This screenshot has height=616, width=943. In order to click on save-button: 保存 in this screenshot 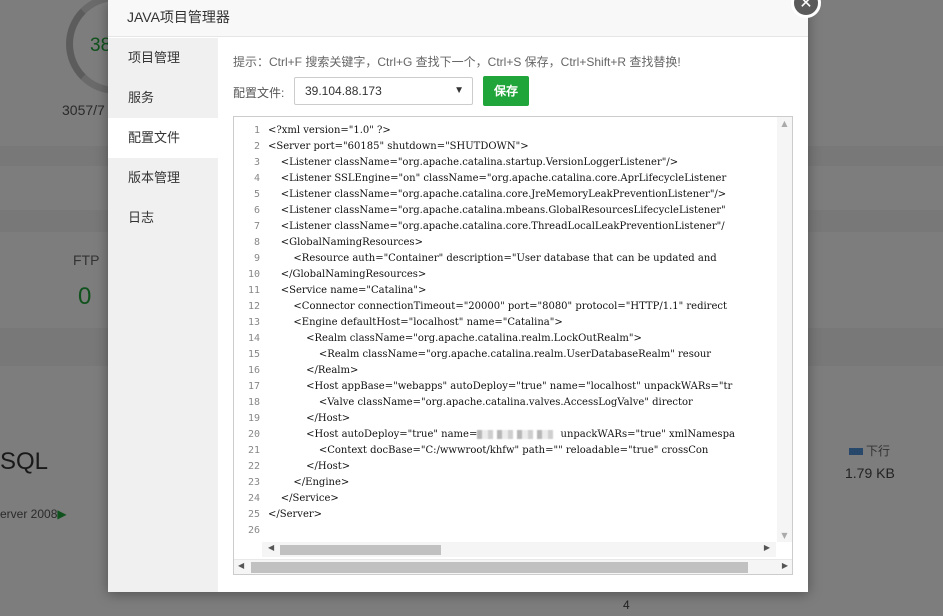, I will do `click(506, 91)`.